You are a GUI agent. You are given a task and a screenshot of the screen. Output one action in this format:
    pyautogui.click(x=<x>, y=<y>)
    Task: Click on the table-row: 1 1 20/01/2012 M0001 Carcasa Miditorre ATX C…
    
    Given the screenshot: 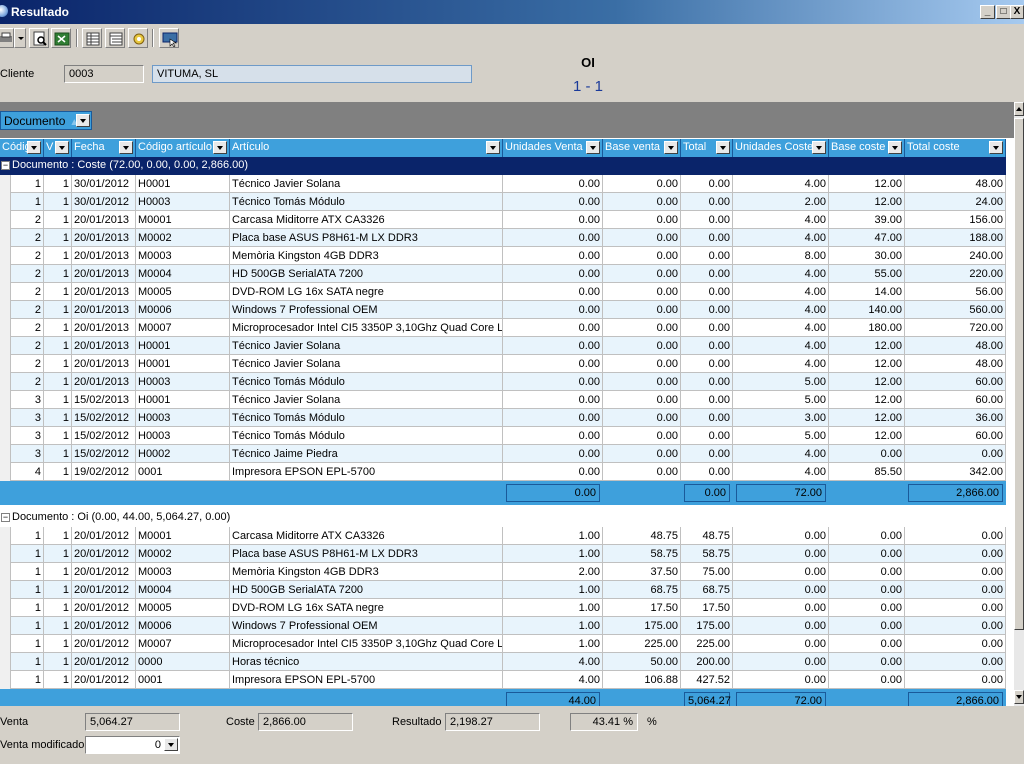 What is the action you would take?
    pyautogui.click(x=503, y=536)
    